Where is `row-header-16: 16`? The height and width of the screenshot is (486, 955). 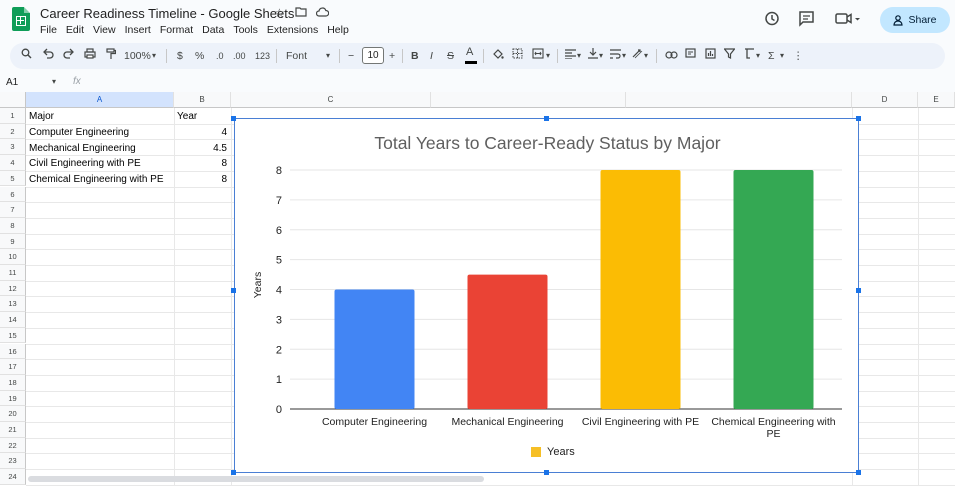
row-header-16: 16 is located at coordinates (13, 351).